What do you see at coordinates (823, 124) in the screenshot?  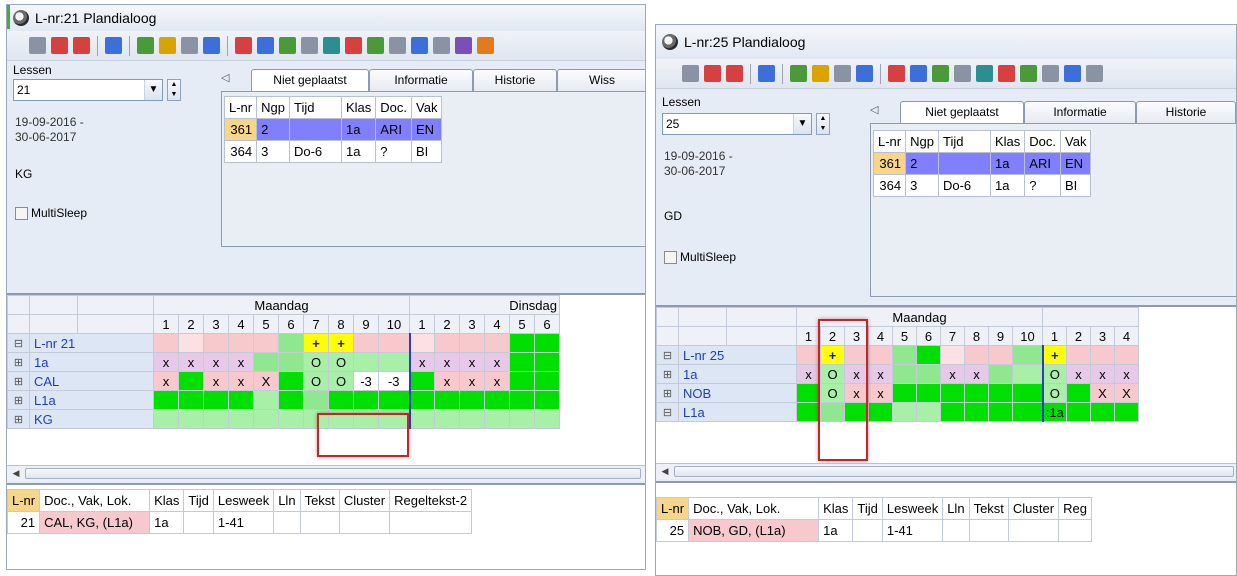 I see `lesson-spinner: ▲ ▼` at bounding box center [823, 124].